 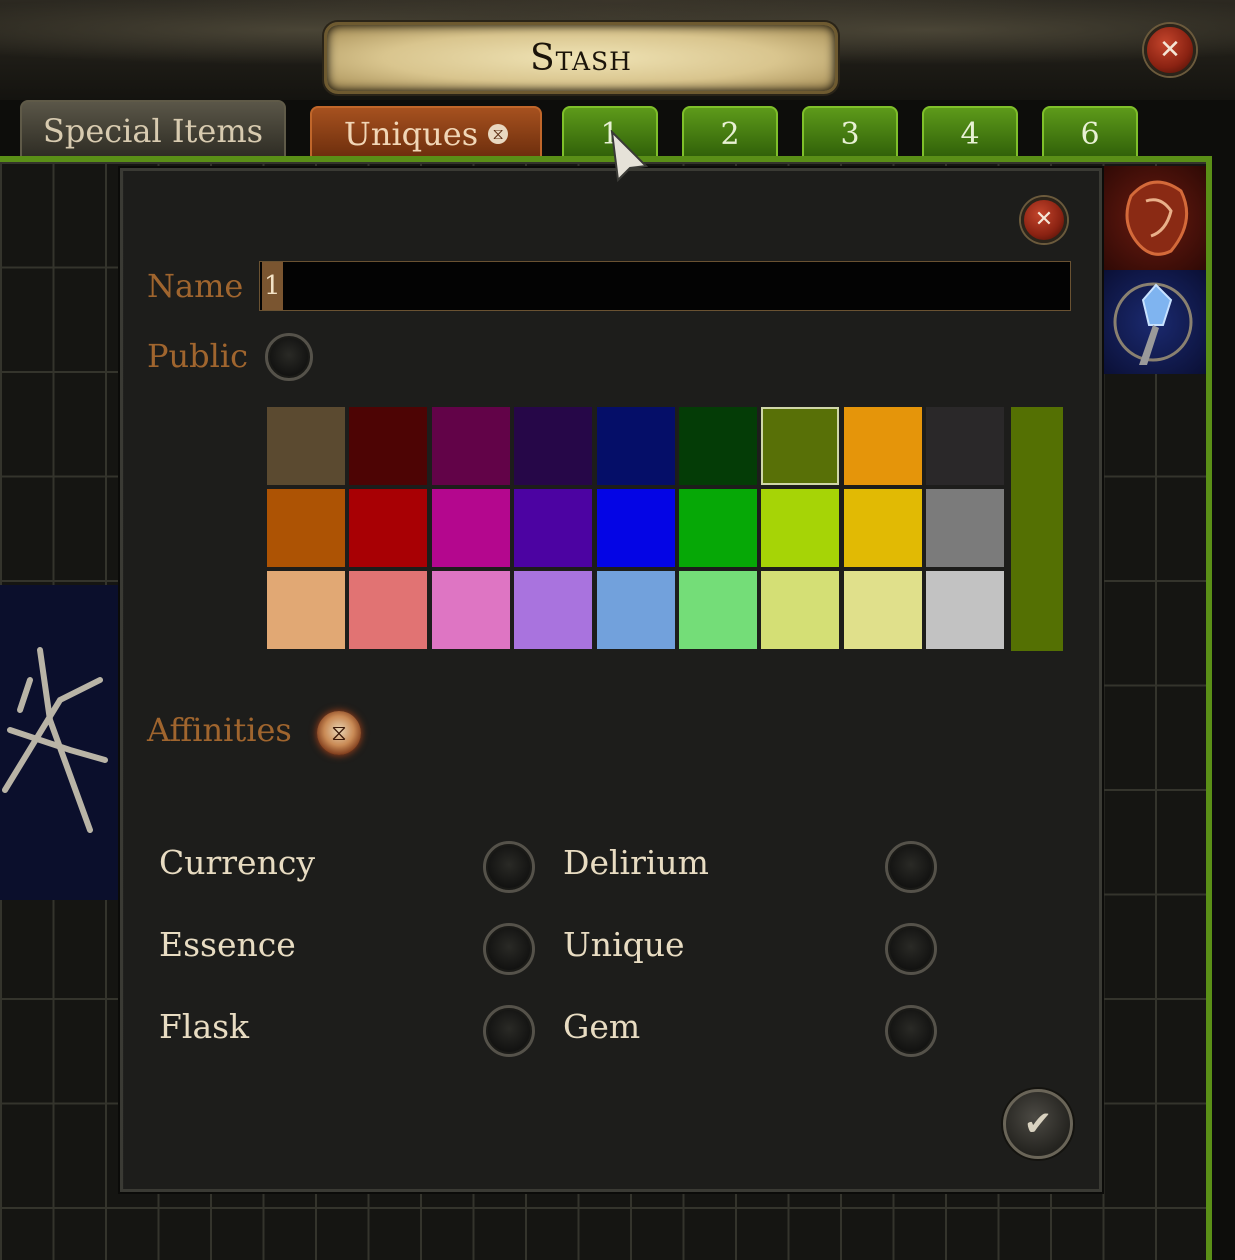 I want to click on window-title: Stash, so click(x=581, y=58).